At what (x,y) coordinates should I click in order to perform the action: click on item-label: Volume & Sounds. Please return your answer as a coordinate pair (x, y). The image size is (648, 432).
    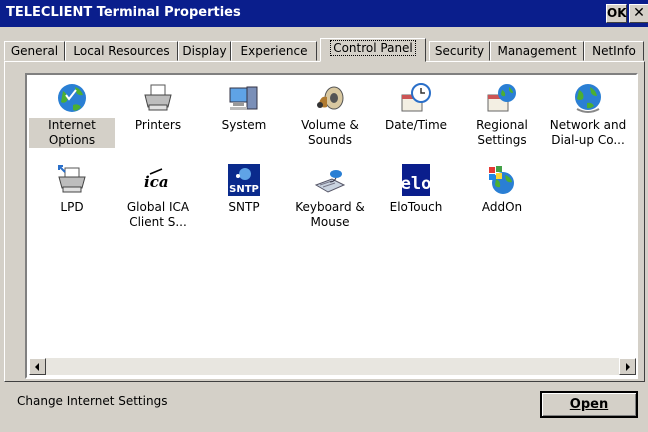
    Looking at the image, I should click on (330, 132).